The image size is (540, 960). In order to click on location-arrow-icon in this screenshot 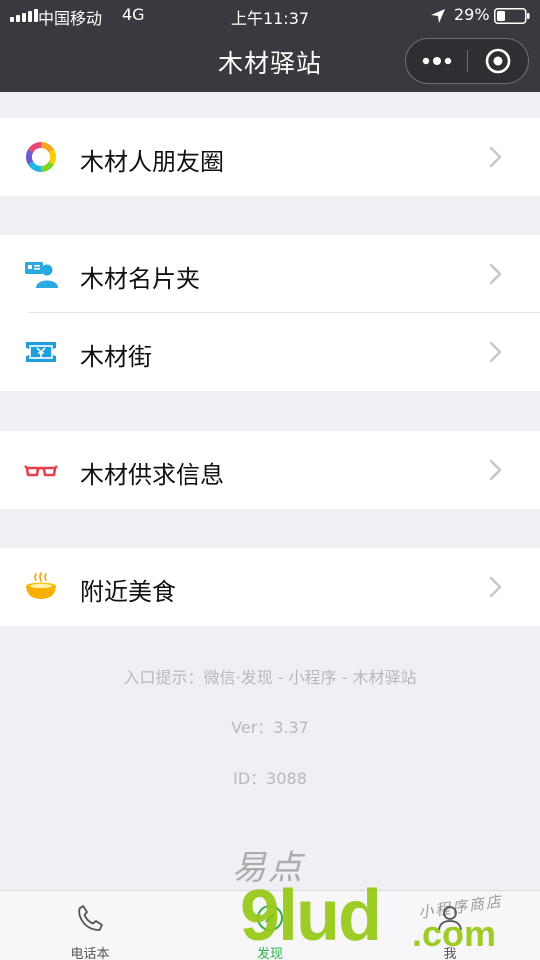, I will do `click(438, 16)`.